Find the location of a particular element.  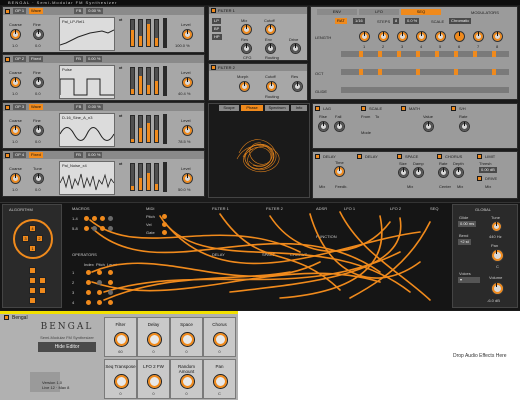

waveform-display: Pulse is located at coordinates (87, 82).